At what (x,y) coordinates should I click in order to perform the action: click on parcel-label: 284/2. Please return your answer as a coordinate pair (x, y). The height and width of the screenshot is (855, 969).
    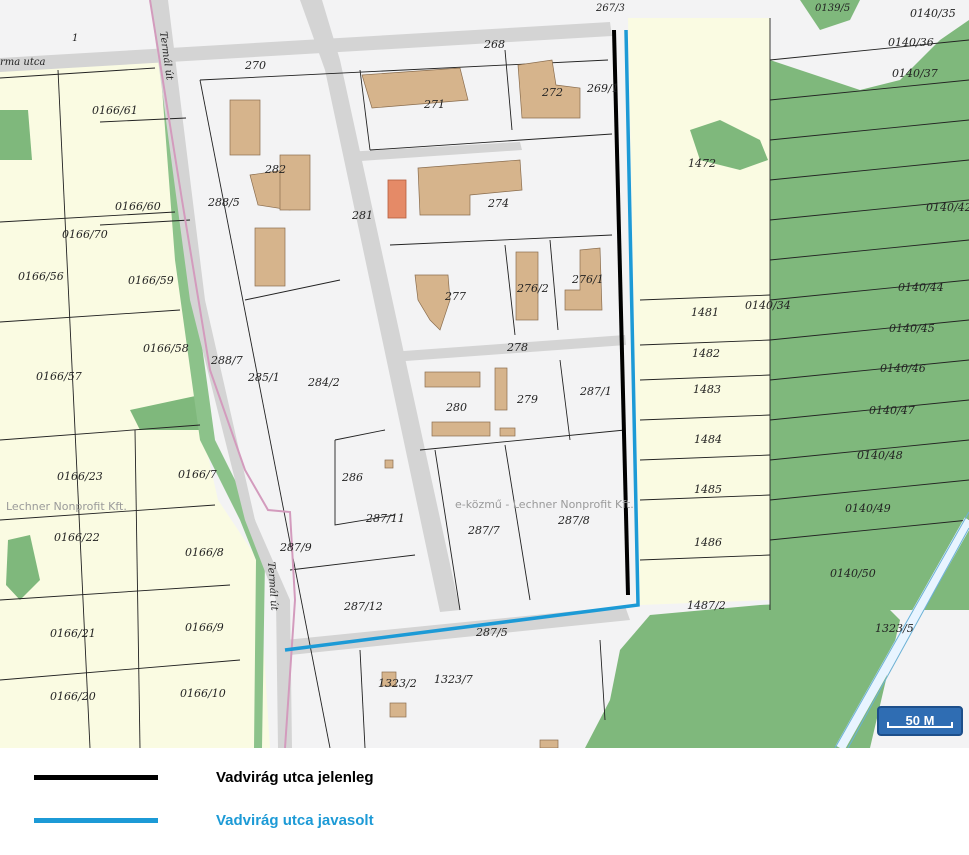
    Looking at the image, I should click on (323, 382).